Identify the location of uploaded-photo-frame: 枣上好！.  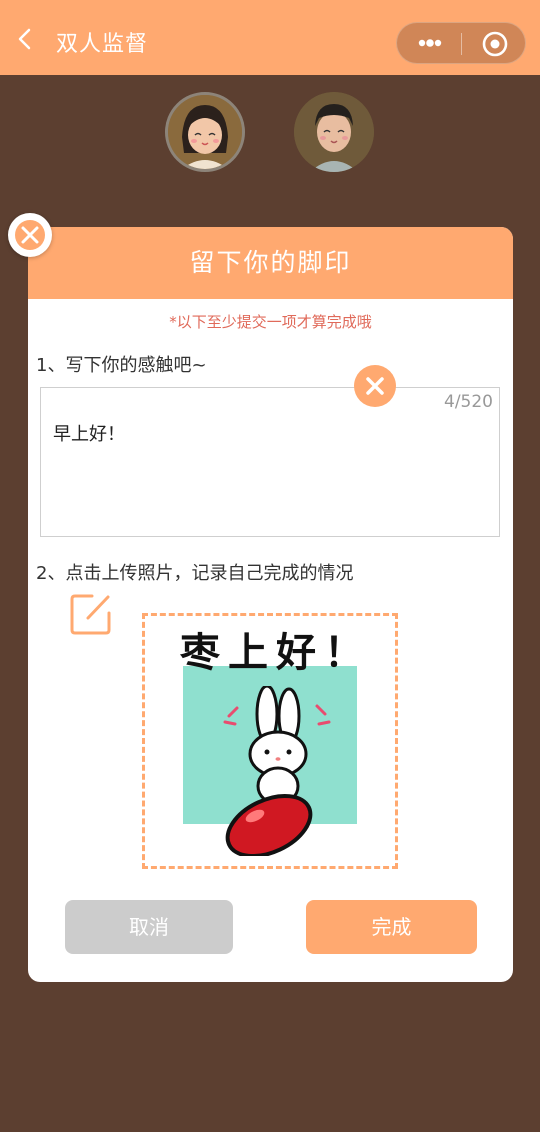
(270, 741).